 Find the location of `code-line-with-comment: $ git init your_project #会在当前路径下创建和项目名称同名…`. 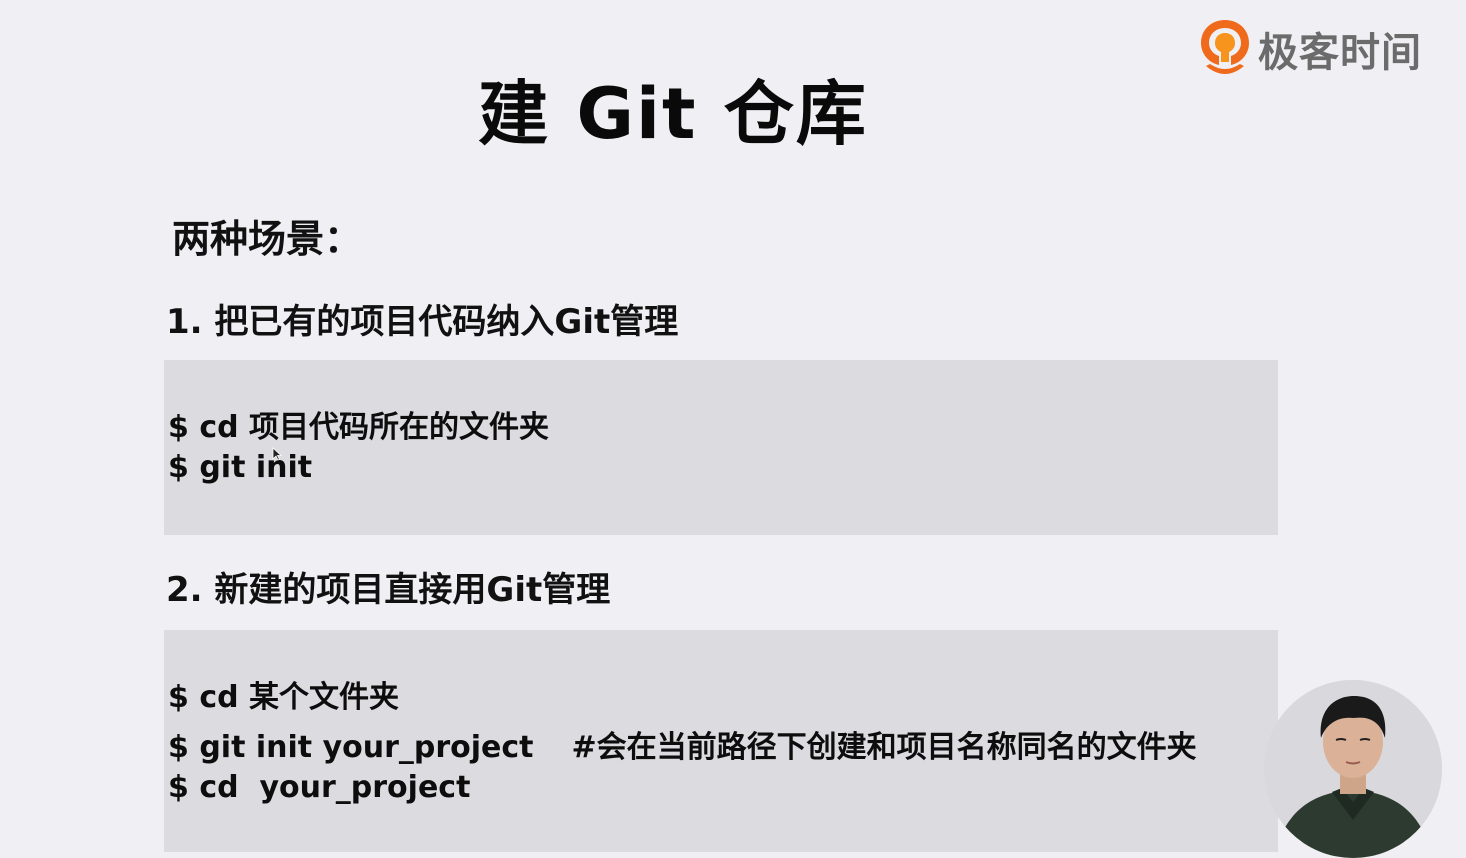

code-line-with-comment: $ git init your_project #会在当前路径下创建和项目名称同名… is located at coordinates (682, 744).